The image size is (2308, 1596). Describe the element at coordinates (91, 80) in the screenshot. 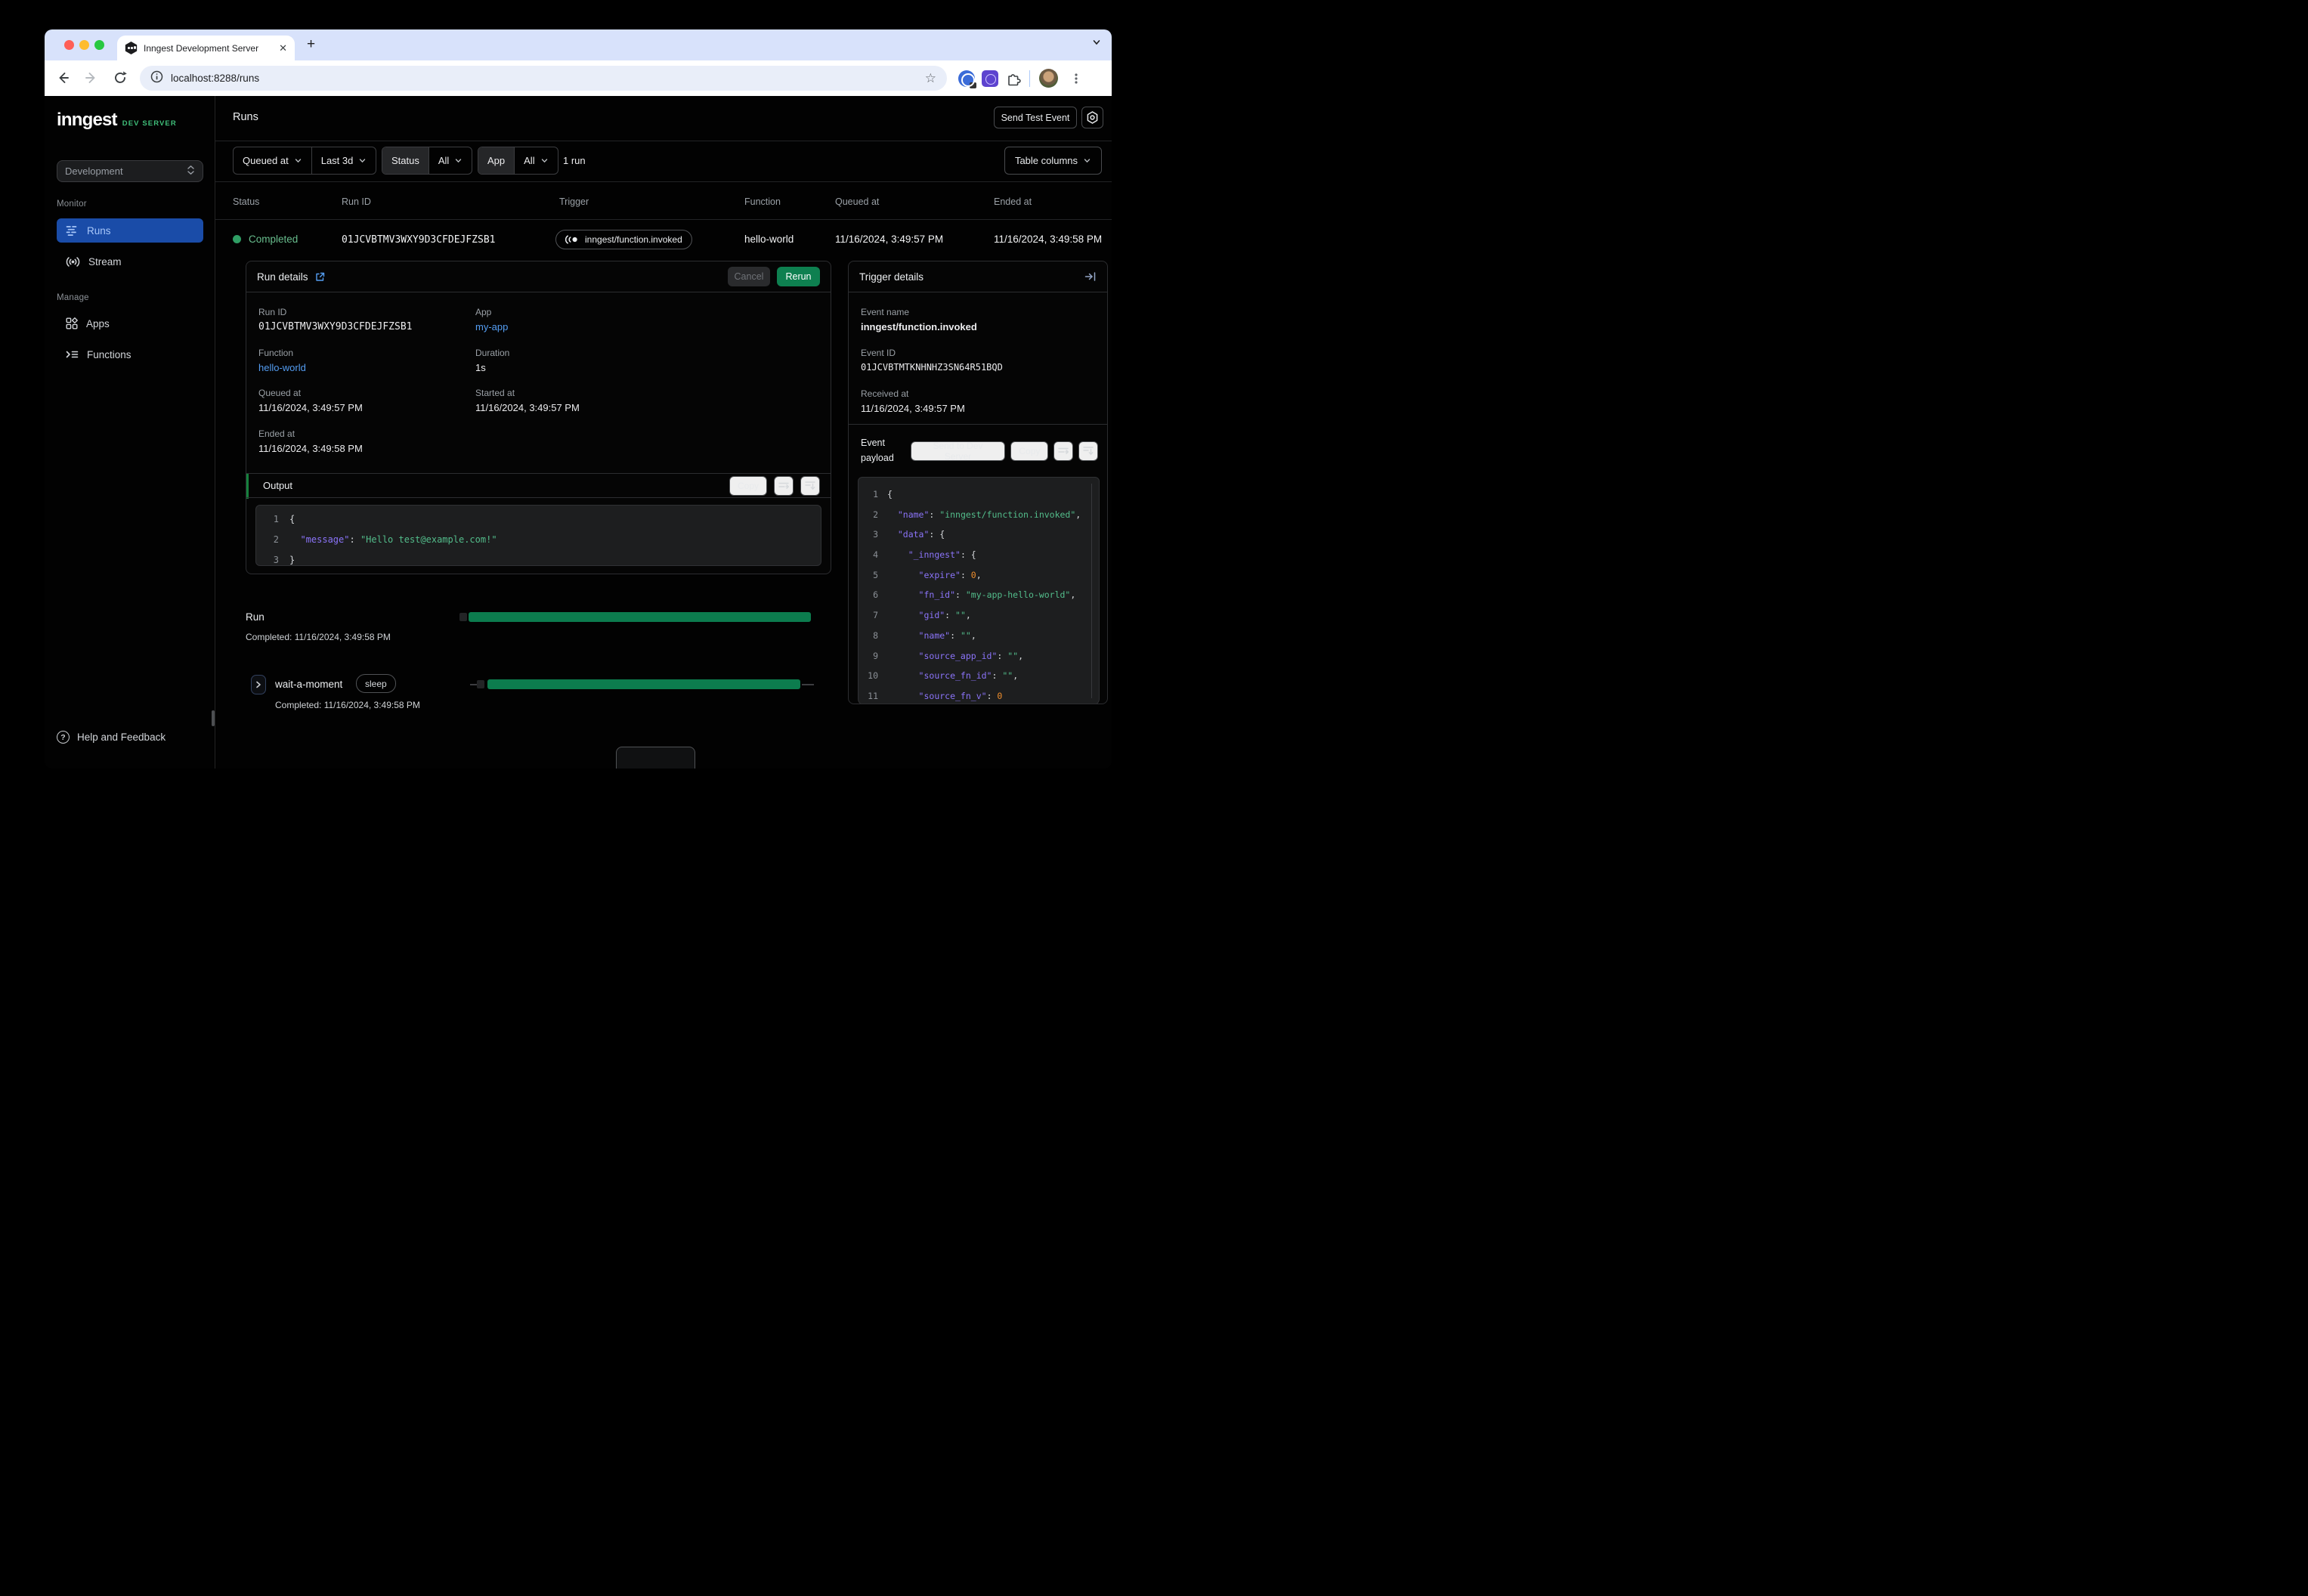

I see `forward-icon` at that location.